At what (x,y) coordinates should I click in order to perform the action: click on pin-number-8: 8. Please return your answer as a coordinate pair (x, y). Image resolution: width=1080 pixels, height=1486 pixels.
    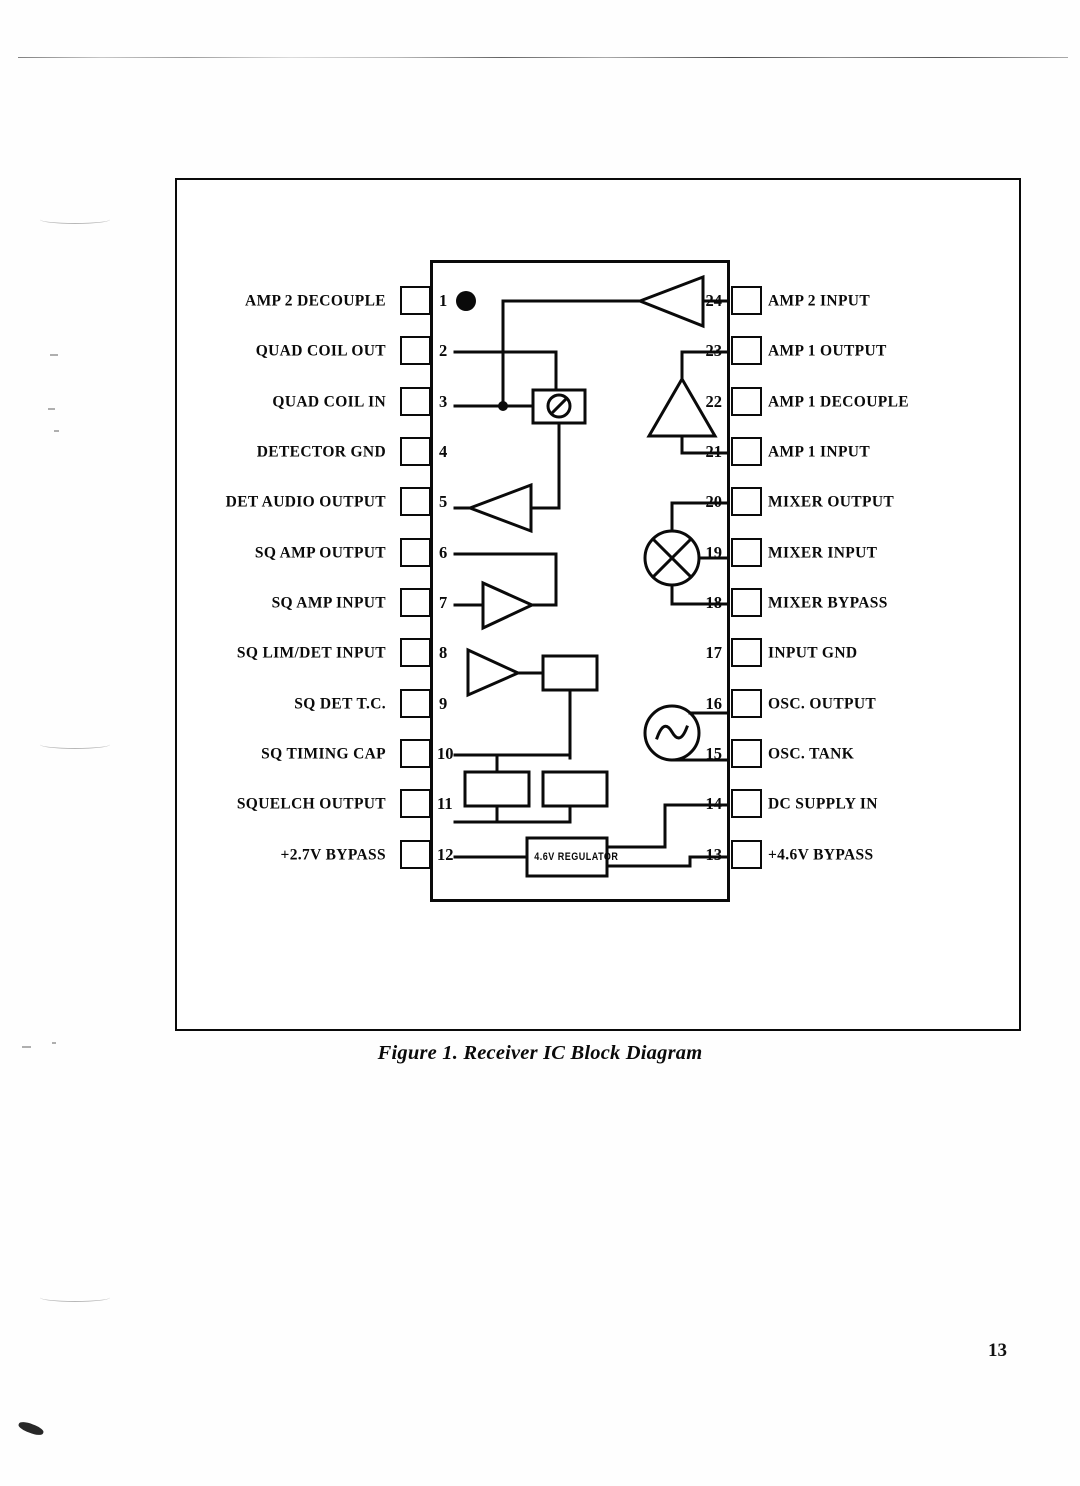
    Looking at the image, I should click on (443, 652).